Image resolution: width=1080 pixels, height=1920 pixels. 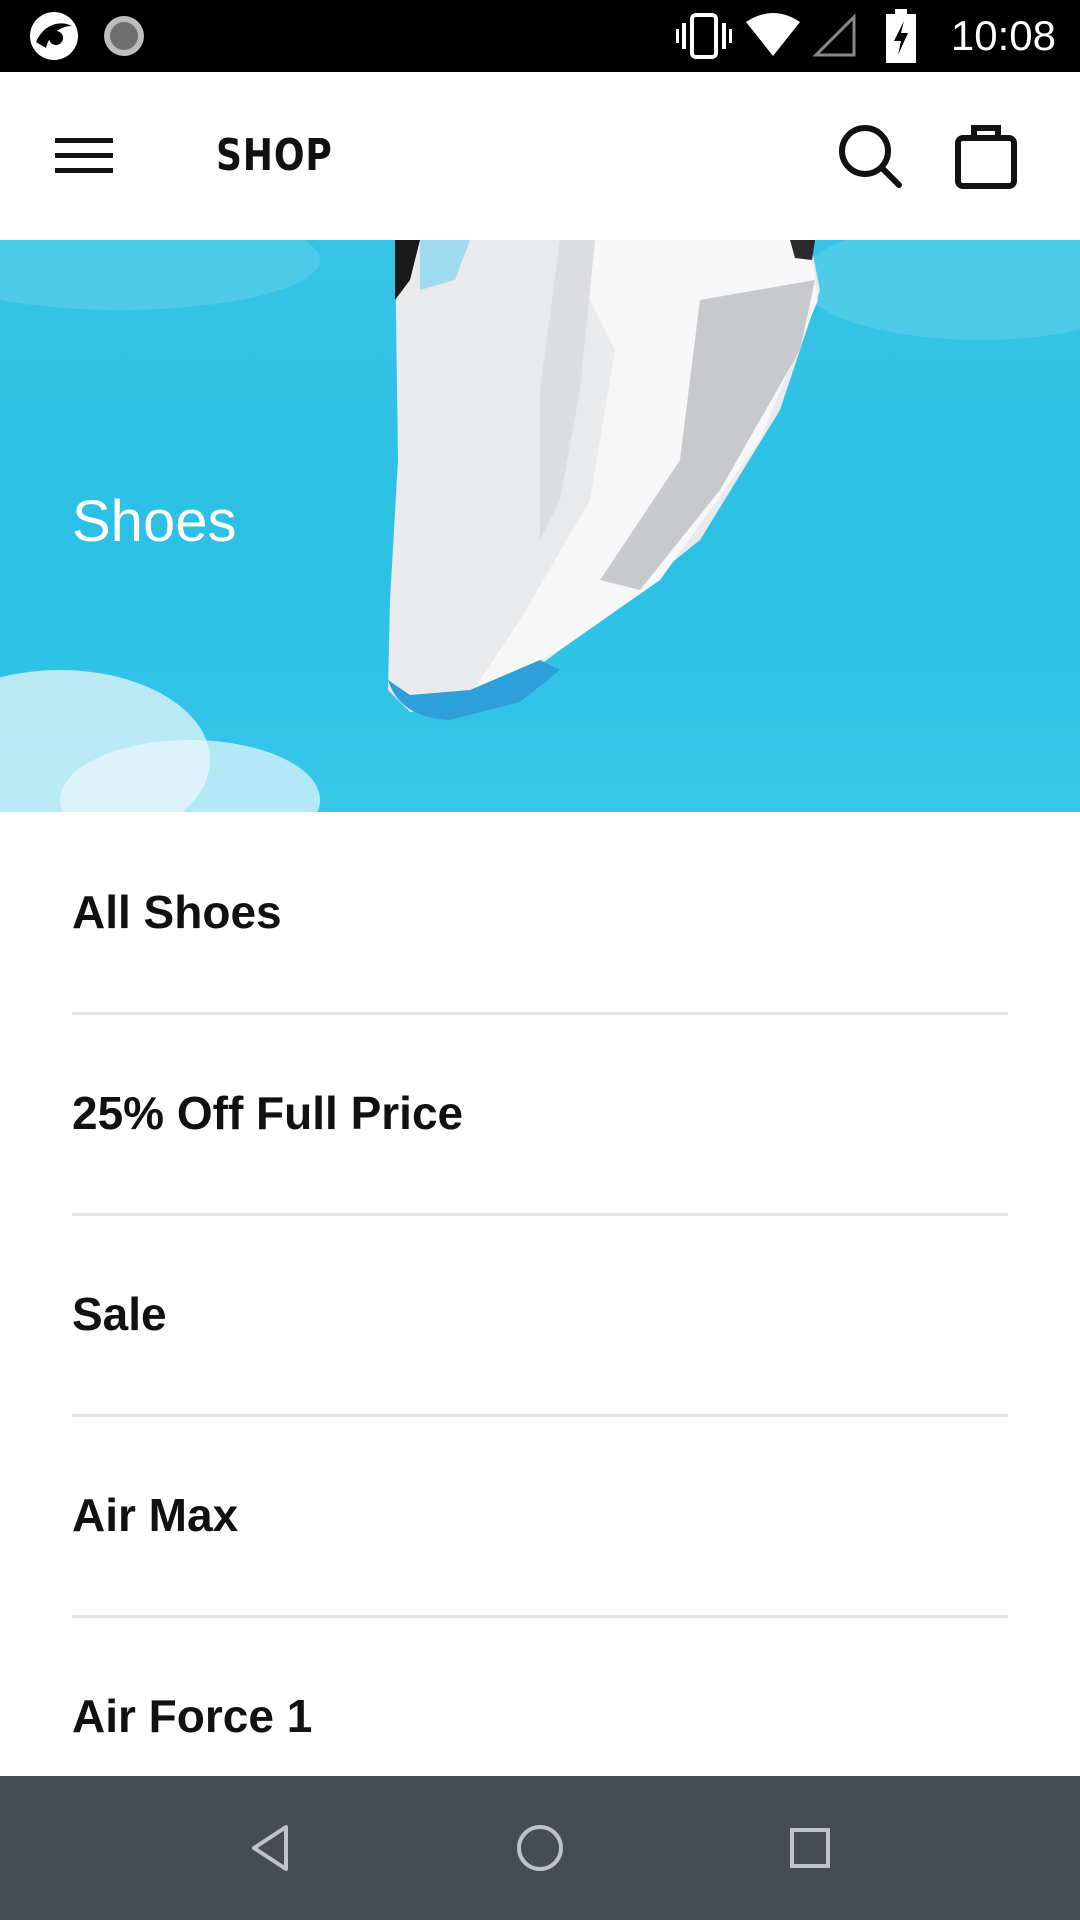 I want to click on page-title: SHOP, so click(x=274, y=155).